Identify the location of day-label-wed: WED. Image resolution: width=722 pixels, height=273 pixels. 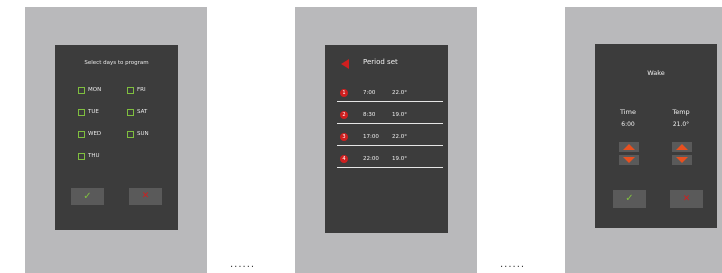
(95, 134).